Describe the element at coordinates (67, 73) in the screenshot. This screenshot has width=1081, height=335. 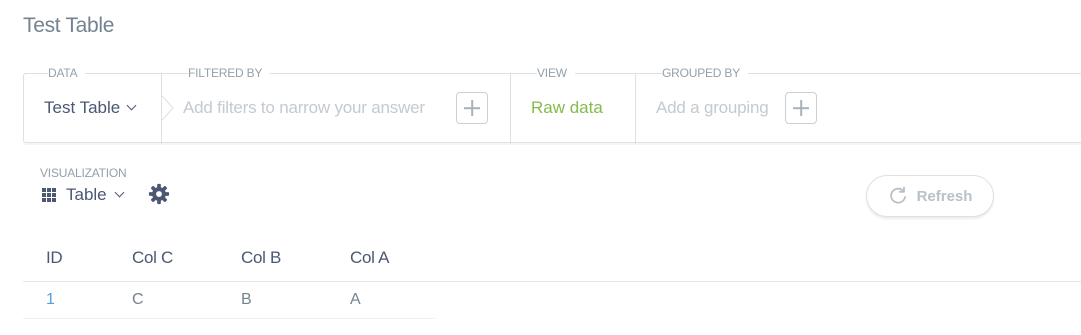
I see `data-label: DATA` at that location.